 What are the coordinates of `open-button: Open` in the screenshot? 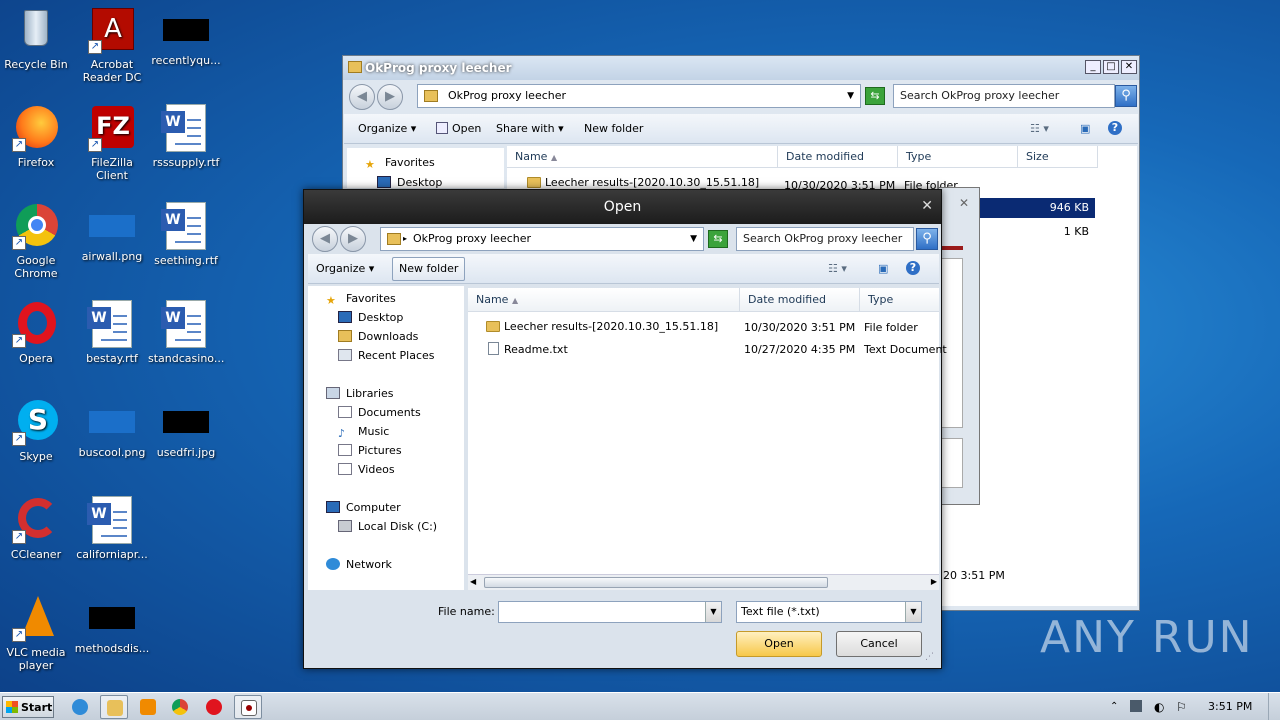 It's located at (779, 644).